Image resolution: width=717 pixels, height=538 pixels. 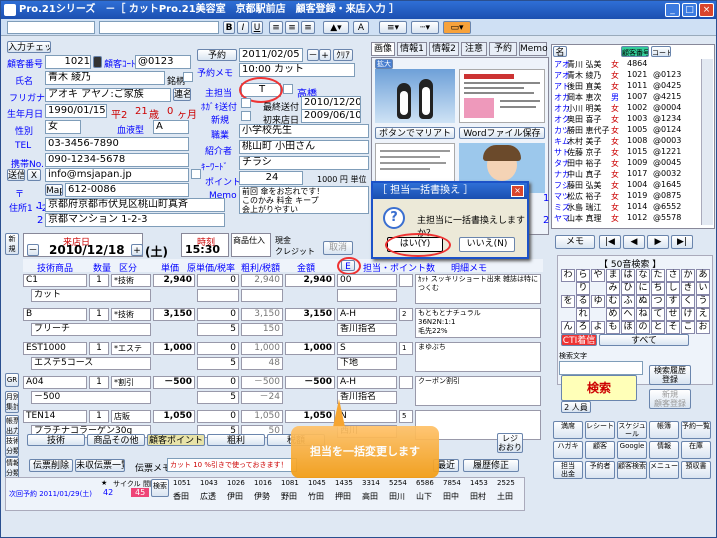 I want to click on visit-date-minus: －, so click(x=33, y=250).